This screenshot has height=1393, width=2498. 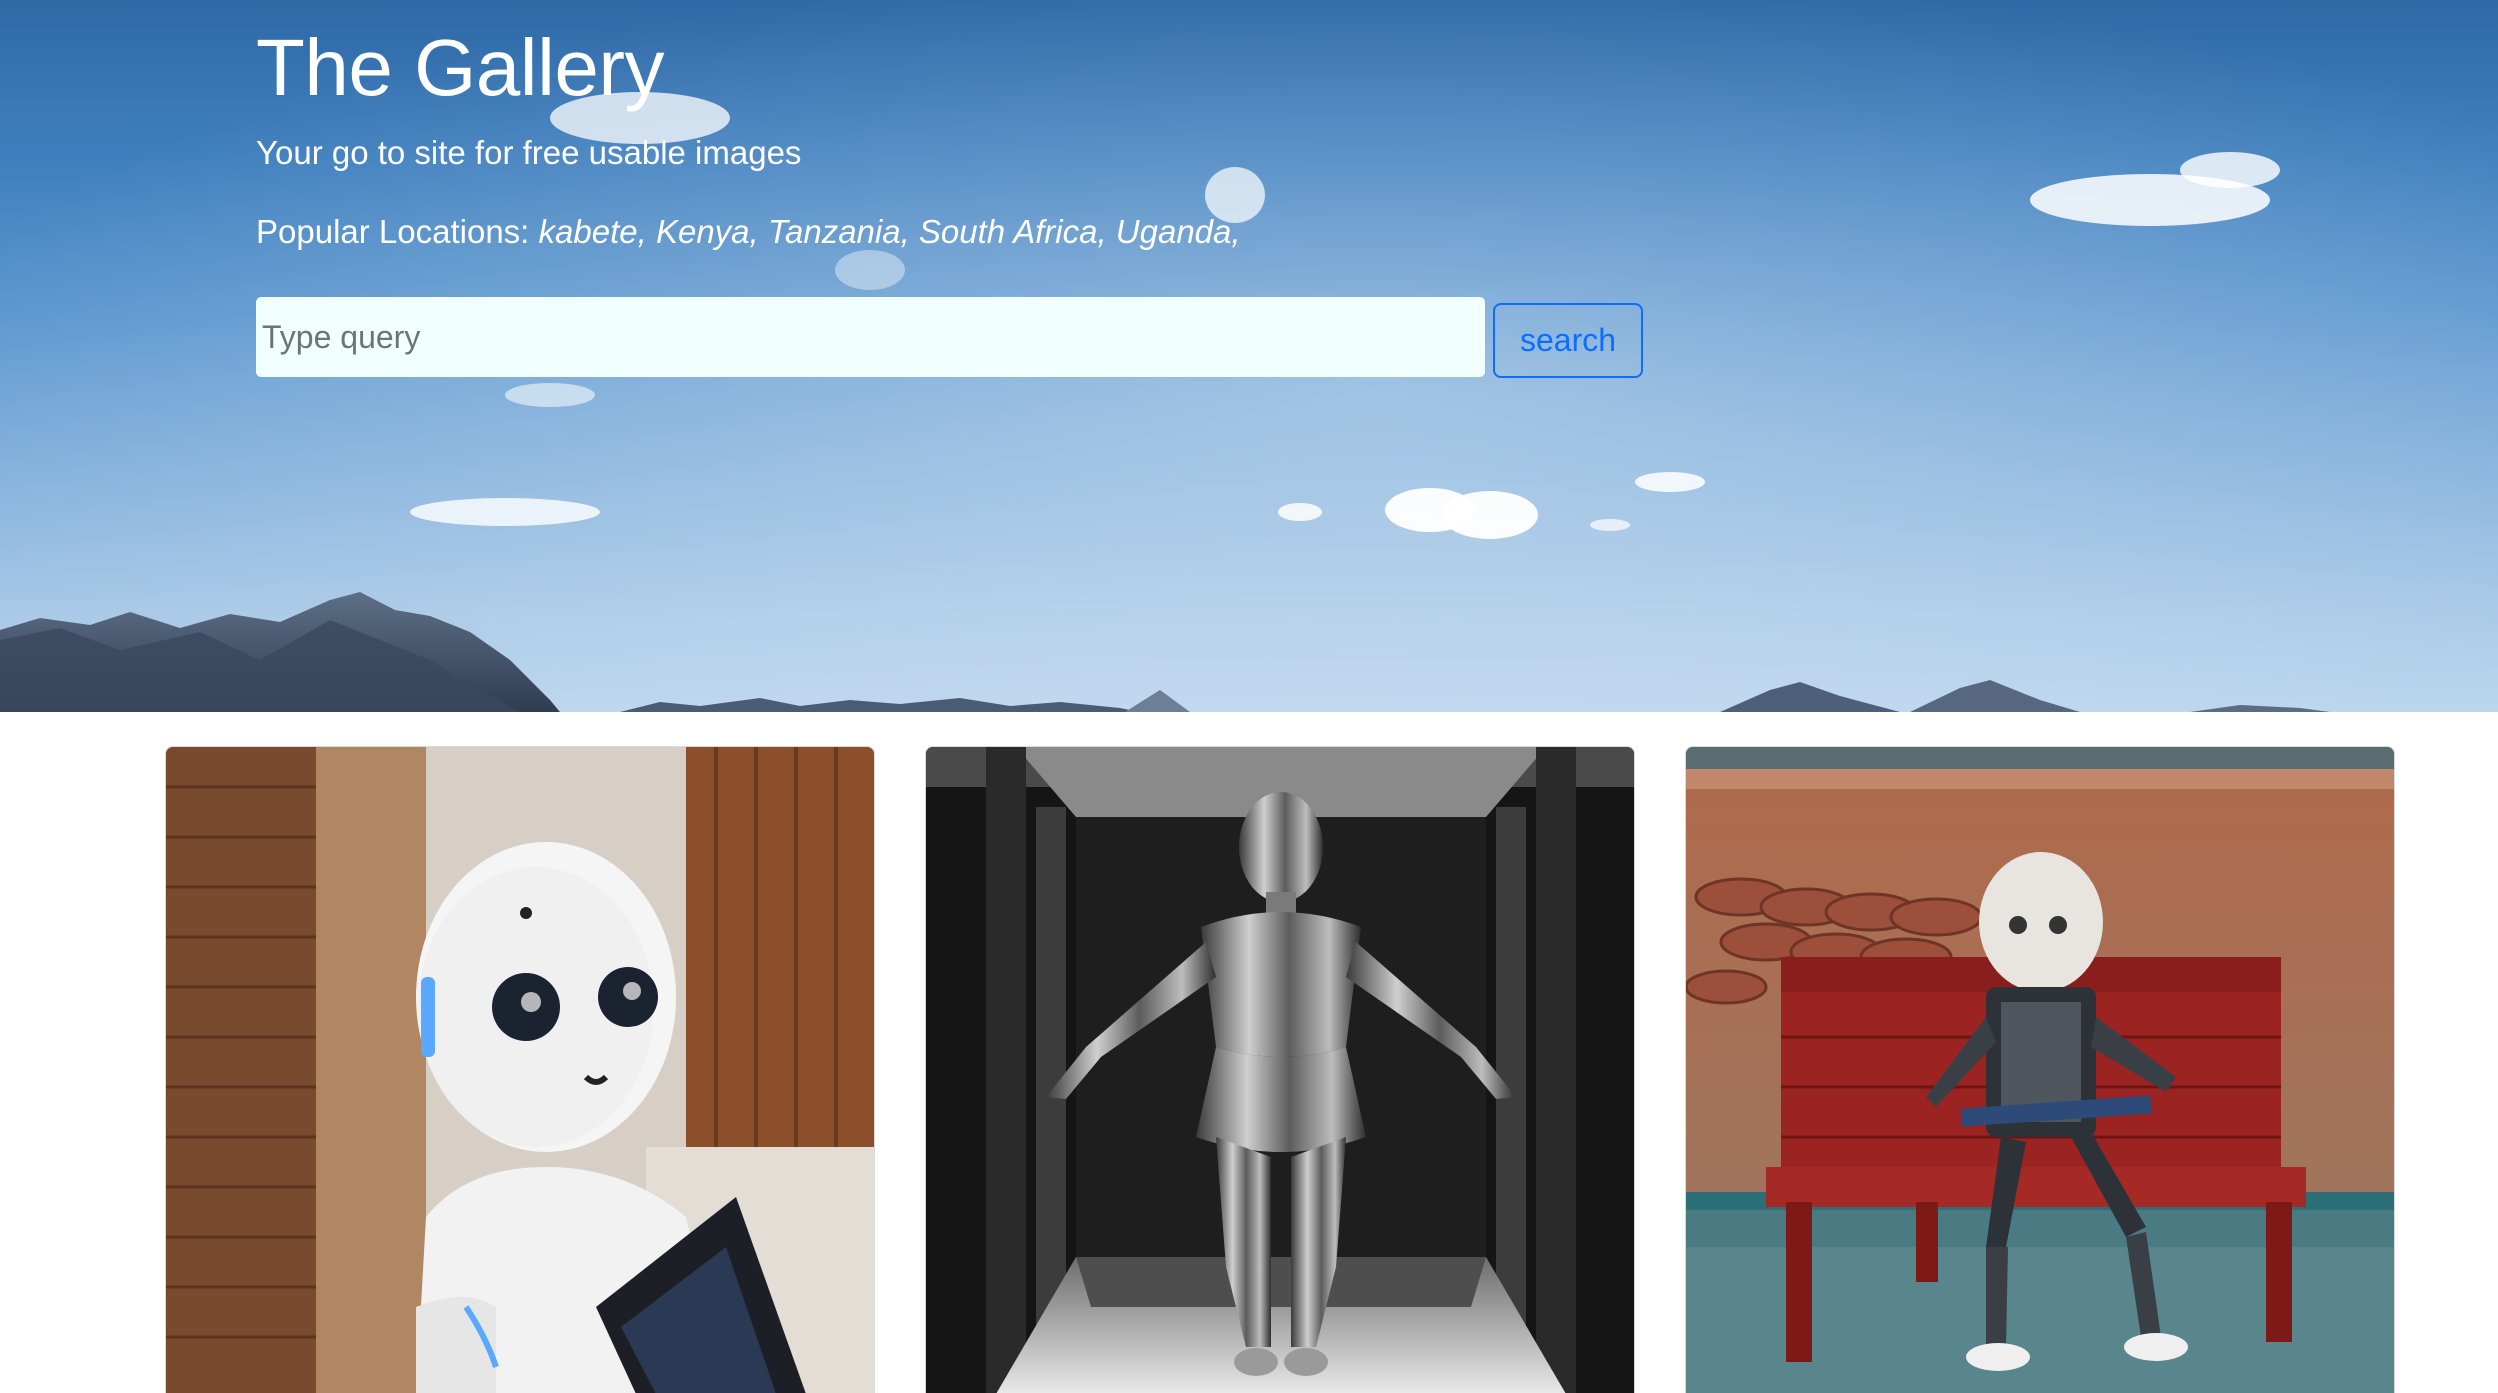 I want to click on gallery-image-white-robot, so click(x=520, y=1070).